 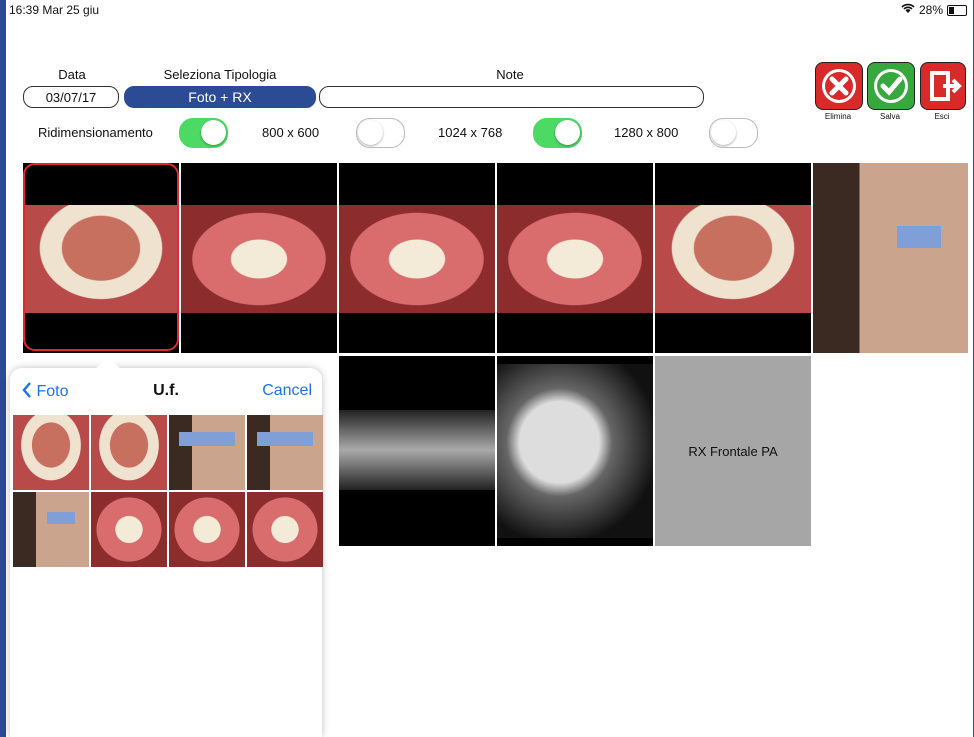 I want to click on picker-cancel-button: Cancel, so click(x=287, y=391).